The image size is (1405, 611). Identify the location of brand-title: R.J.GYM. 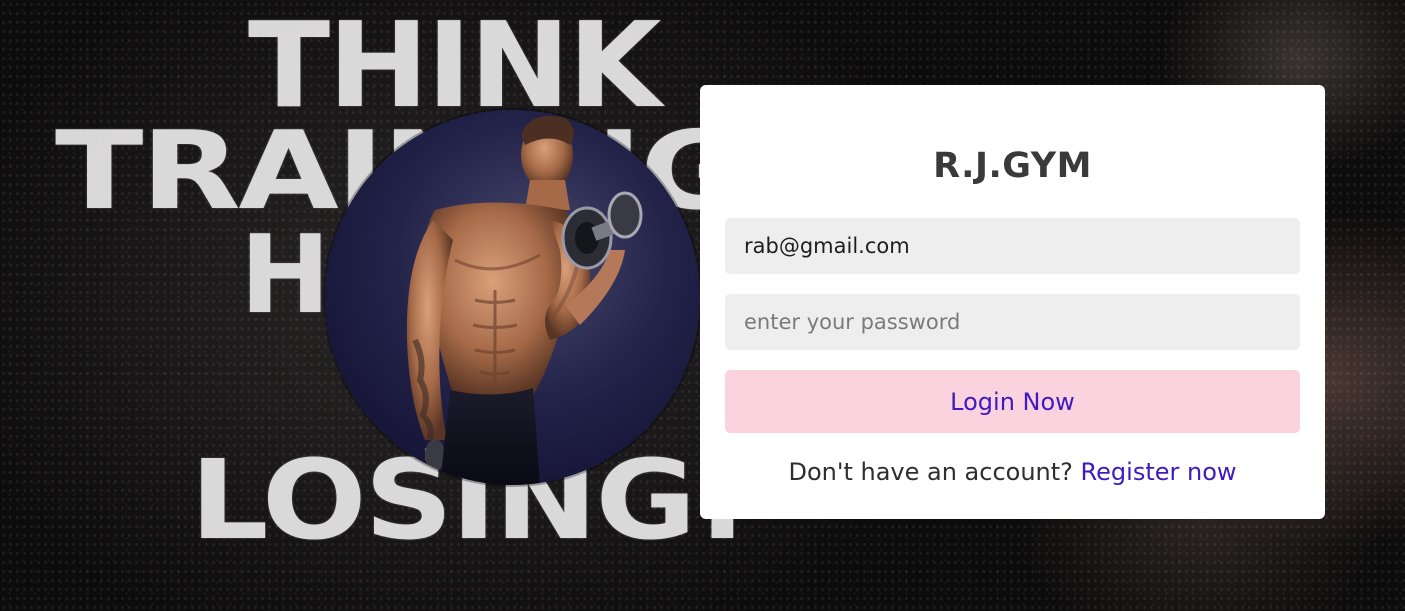
(1012, 166).